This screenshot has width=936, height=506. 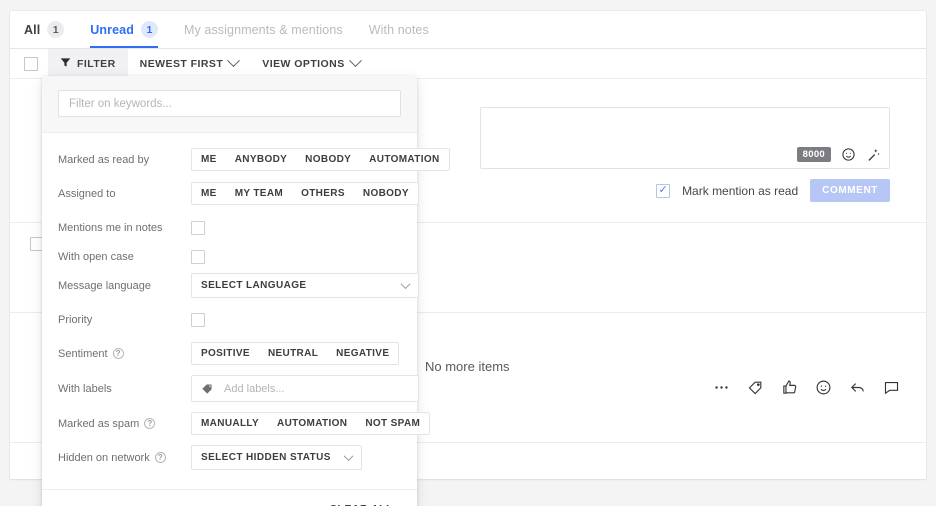 What do you see at coordinates (303, 63) in the screenshot?
I see `view-options-label: VIEW OPTIONS` at bounding box center [303, 63].